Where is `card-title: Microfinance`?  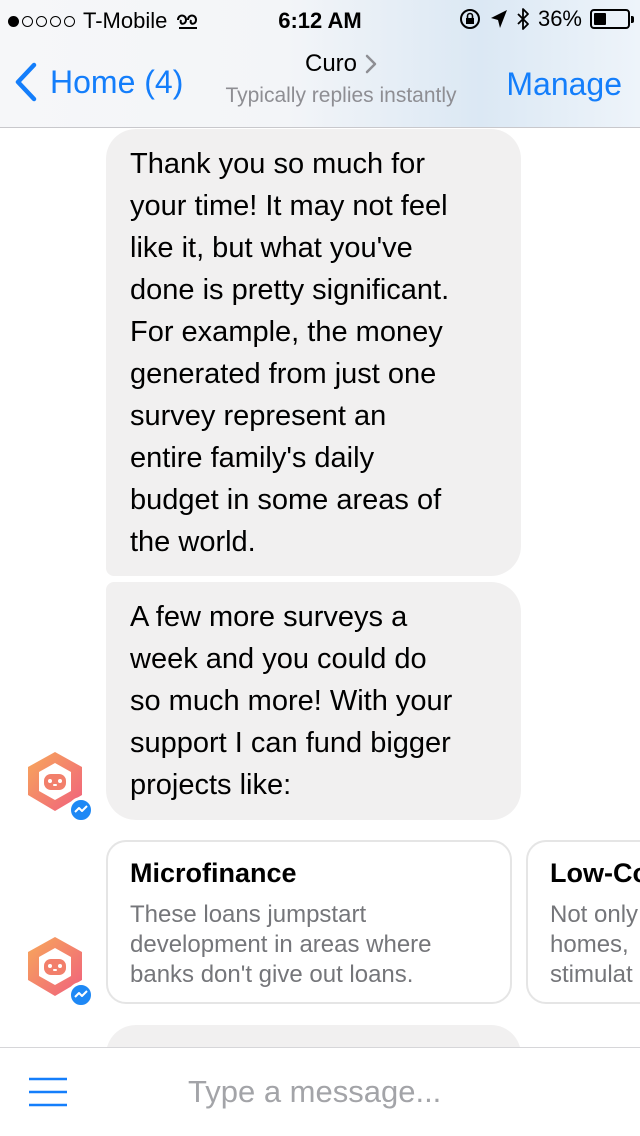
card-title: Microfinance is located at coordinates (213, 873).